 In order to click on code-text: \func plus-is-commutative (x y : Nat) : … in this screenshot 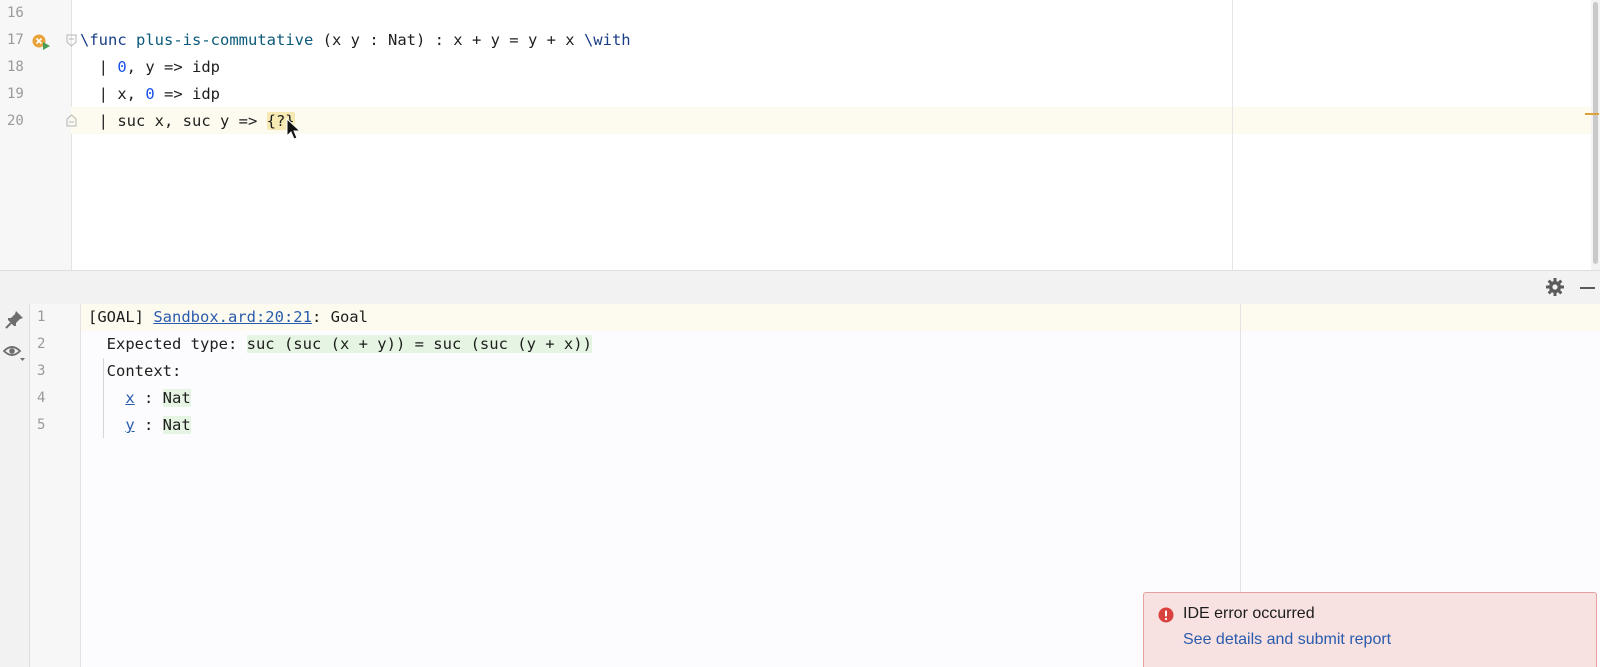, I will do `click(355, 40)`.